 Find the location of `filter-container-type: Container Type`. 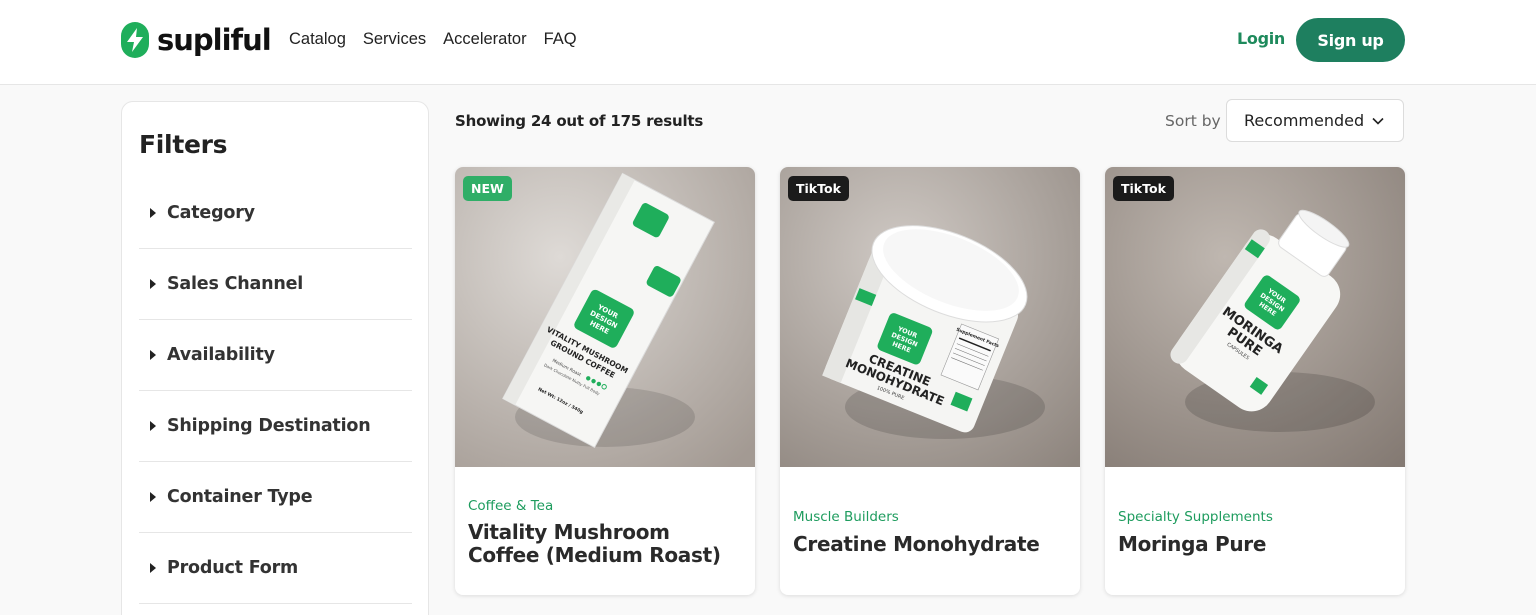

filter-container-type: Container Type is located at coordinates (275, 497).